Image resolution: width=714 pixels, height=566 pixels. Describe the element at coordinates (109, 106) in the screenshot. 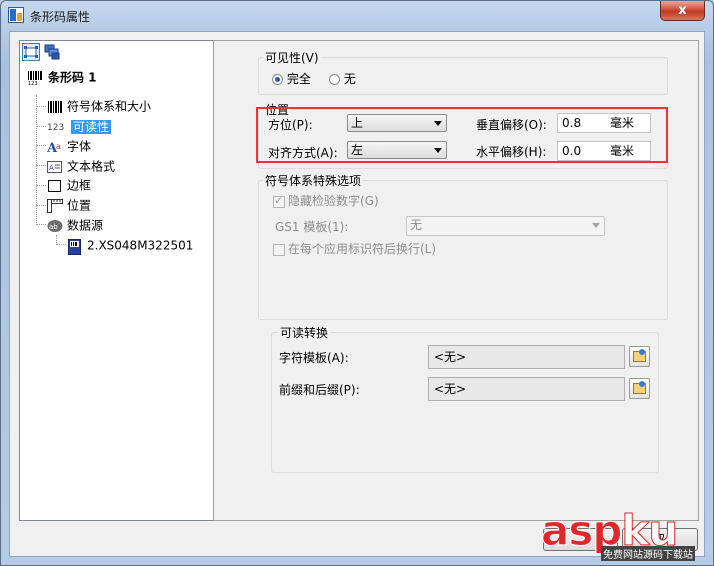

I see `tree-item-label: 符号体系和大小` at that location.